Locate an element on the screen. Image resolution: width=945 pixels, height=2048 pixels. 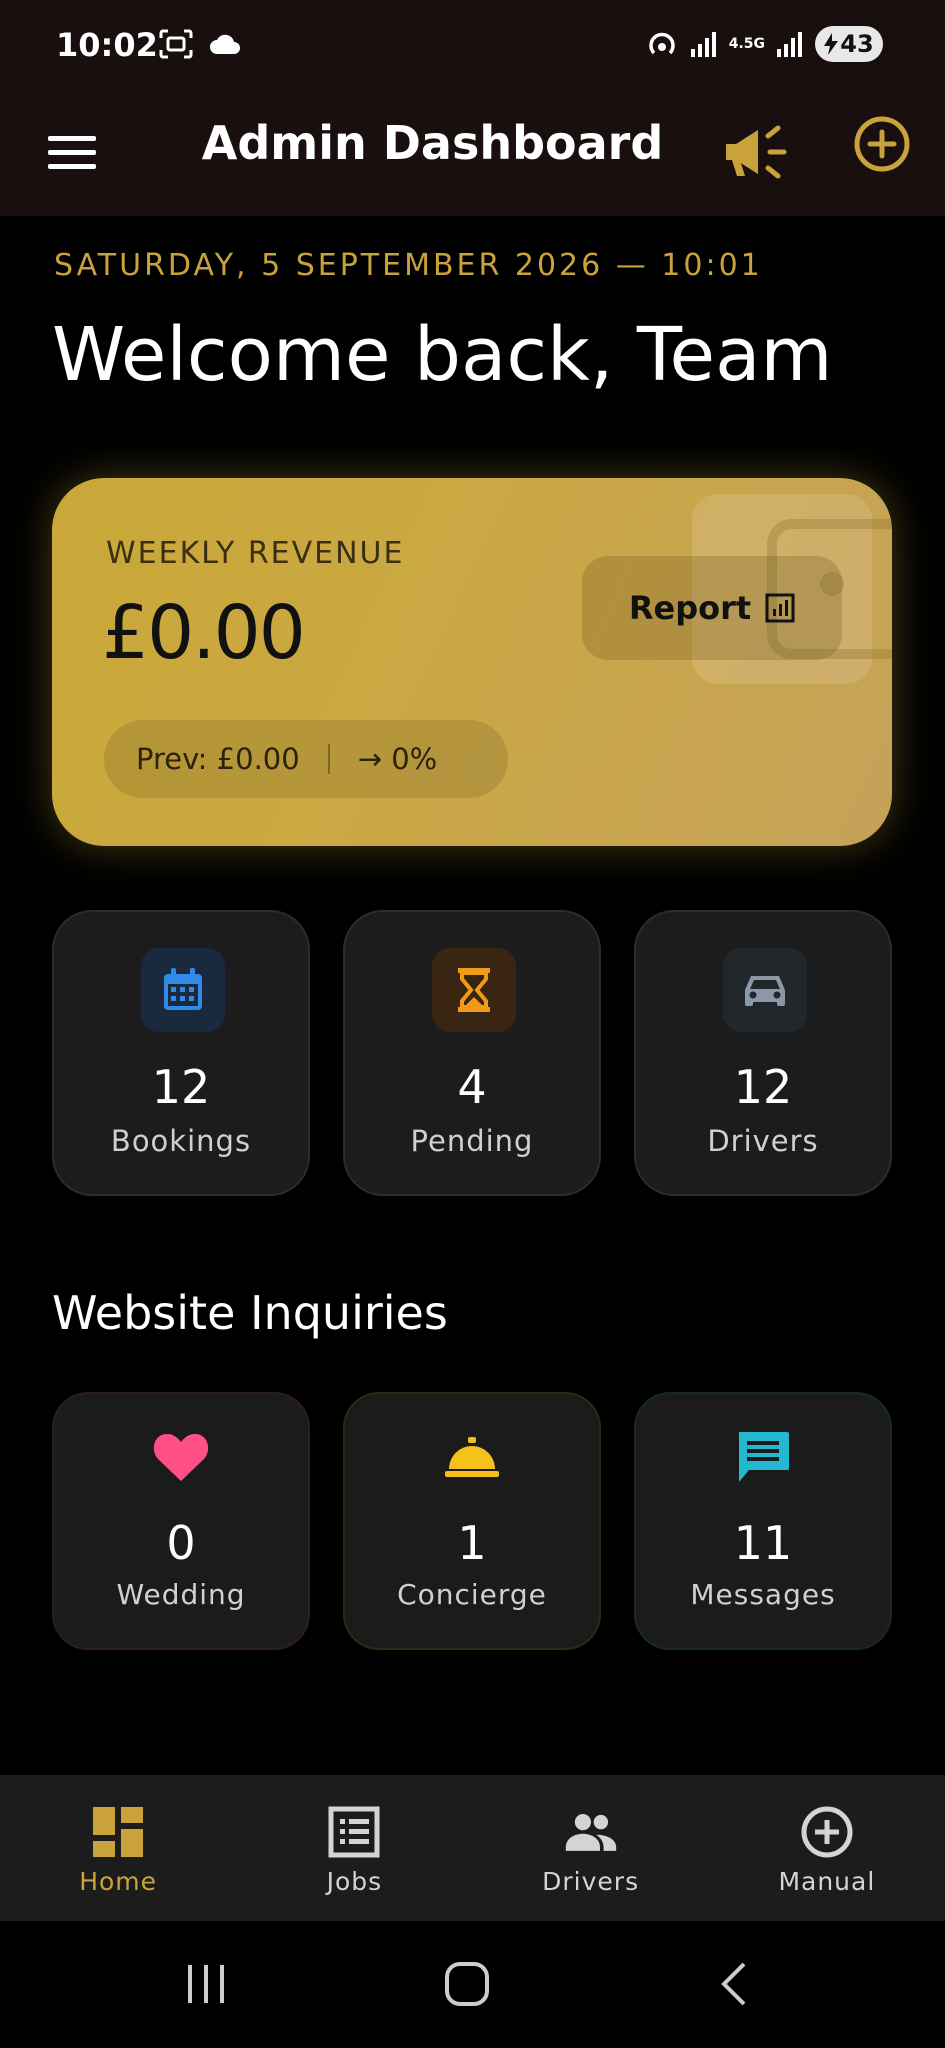
stat-label: Drivers is located at coordinates (763, 1141).